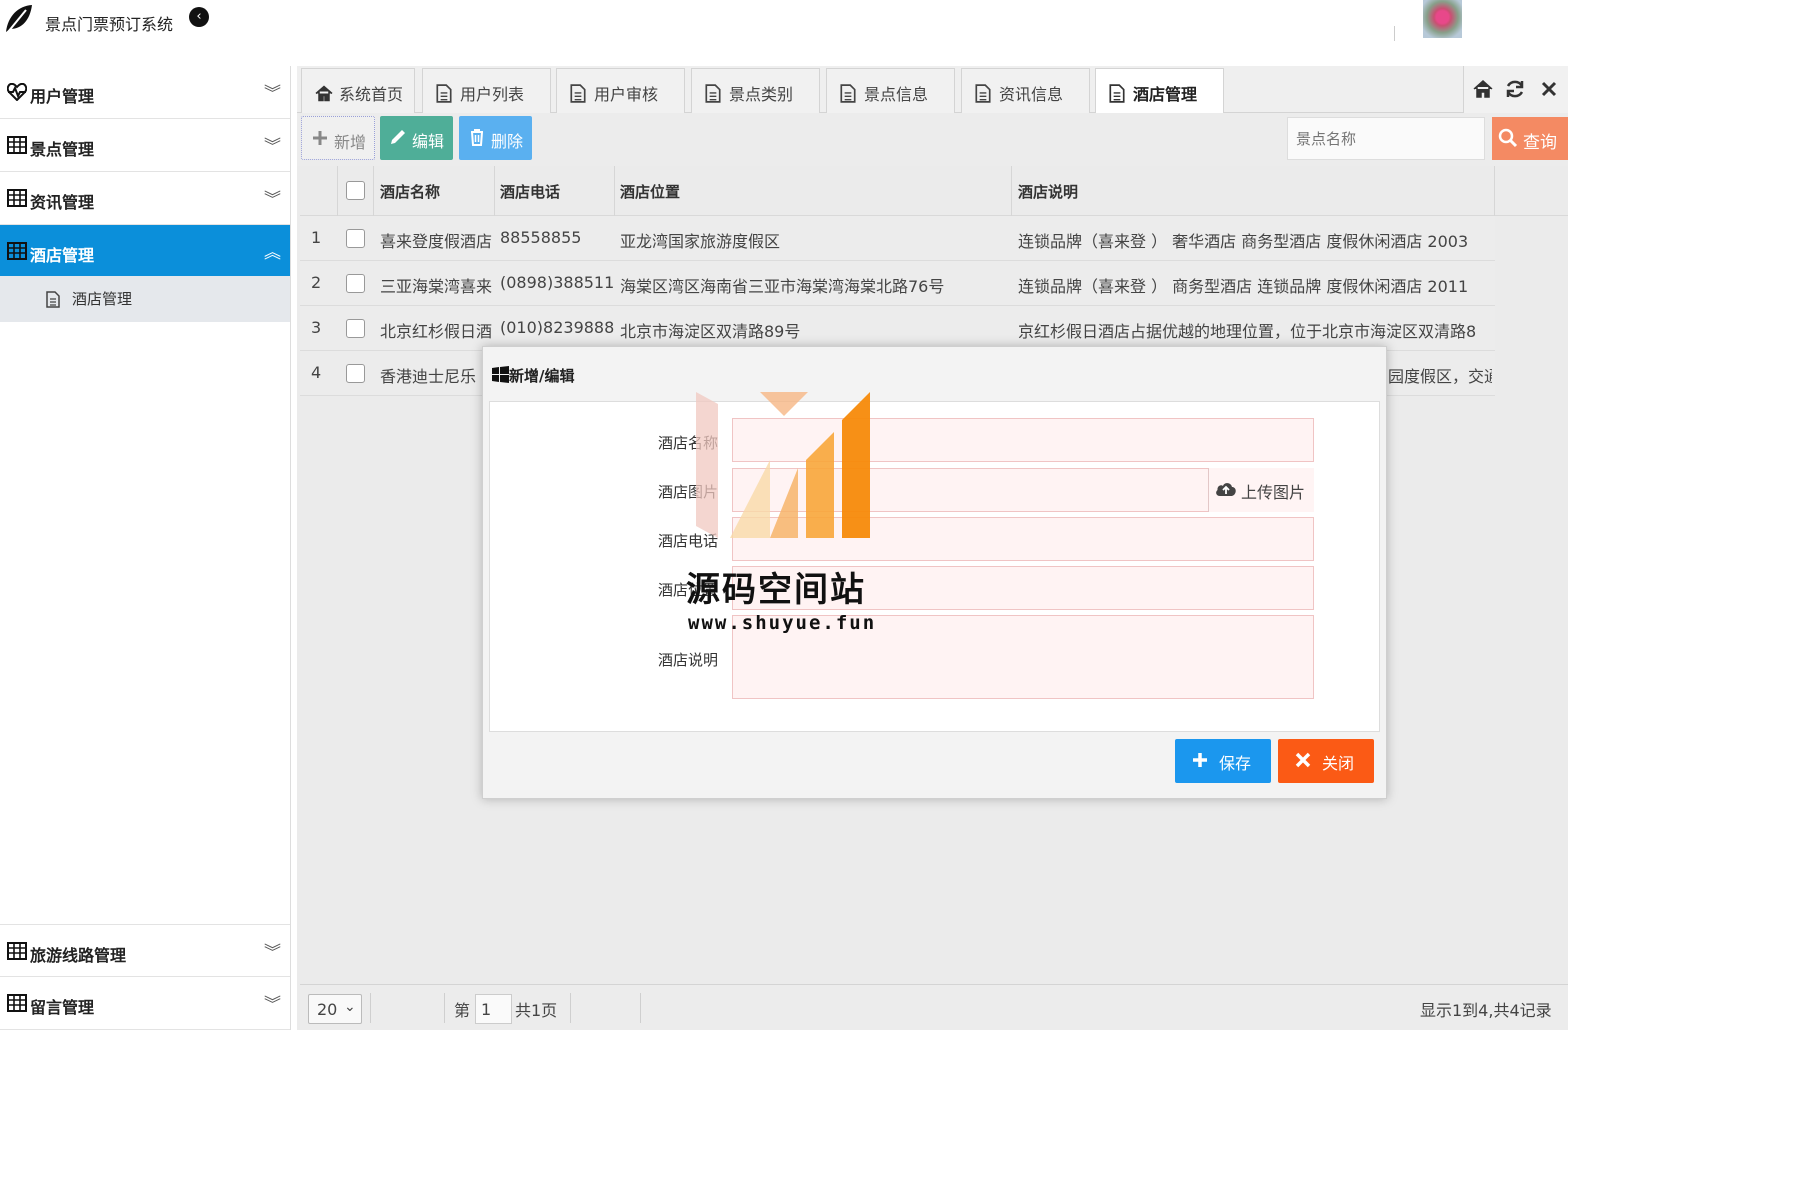 This screenshot has width=1817, height=1193. What do you see at coordinates (784, 33) in the screenshot?
I see `app-header: 景点门票预订系统 ‹` at bounding box center [784, 33].